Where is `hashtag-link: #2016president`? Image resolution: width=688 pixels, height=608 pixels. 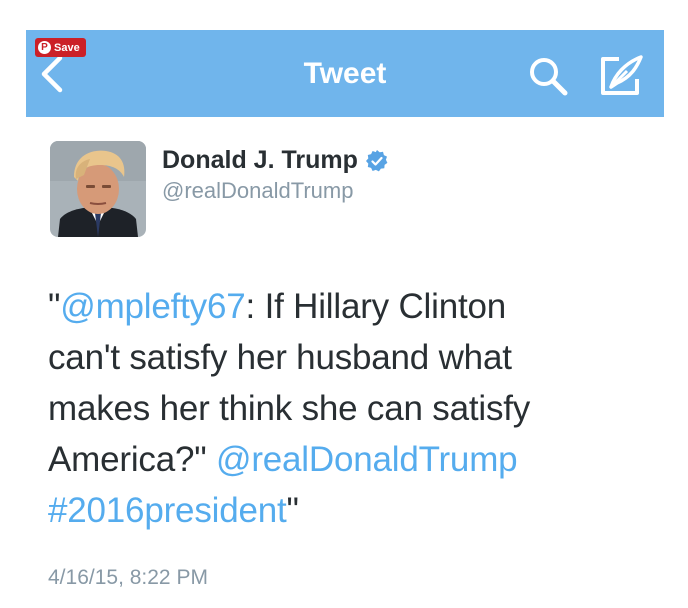
hashtag-link: #2016president is located at coordinates (167, 510).